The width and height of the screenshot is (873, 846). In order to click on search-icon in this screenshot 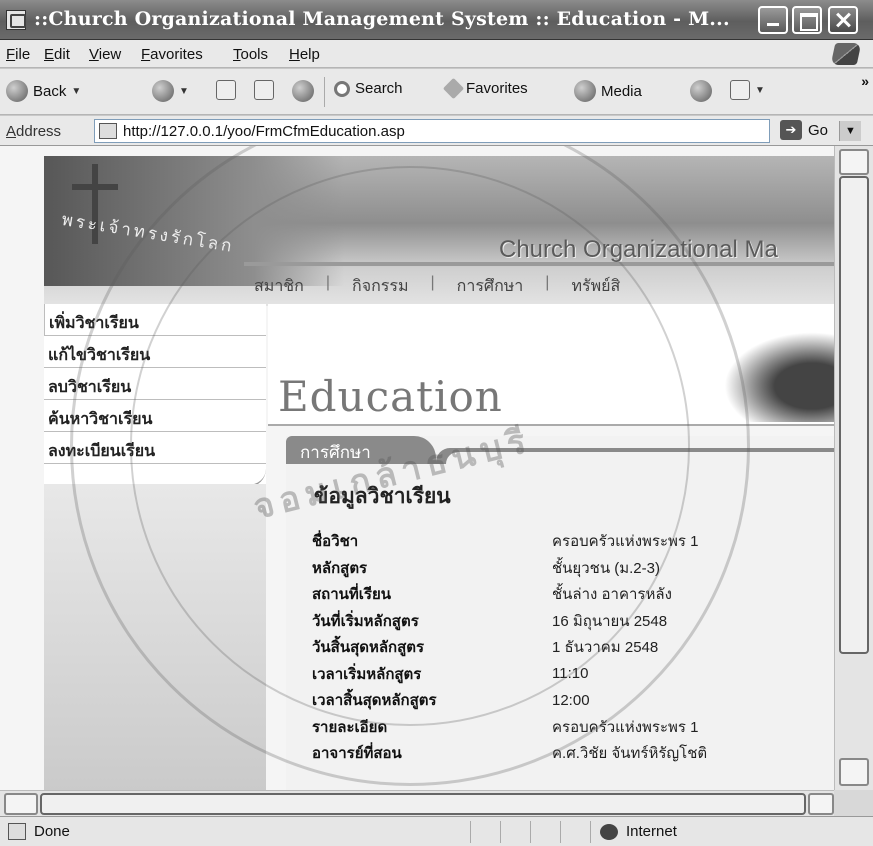, I will do `click(342, 88)`.